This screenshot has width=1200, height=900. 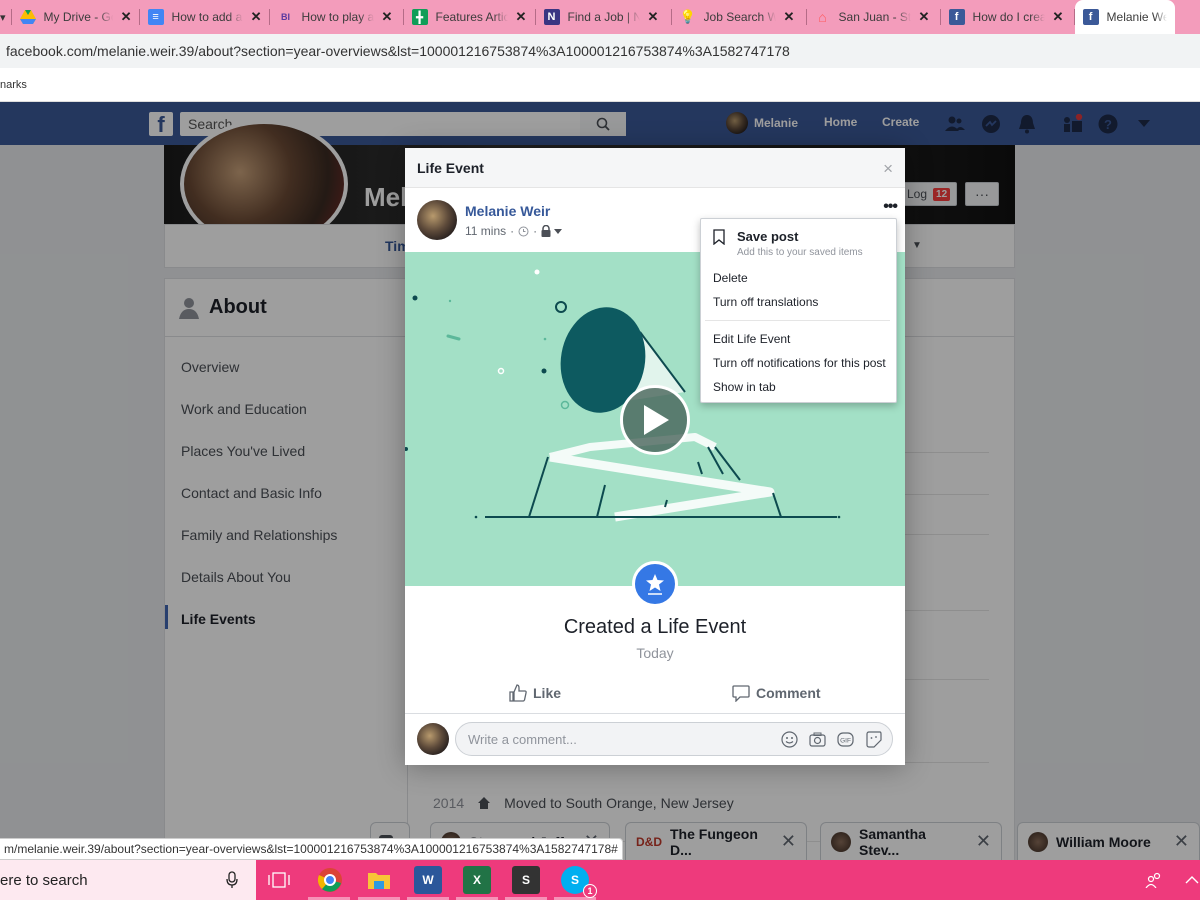 I want to click on sticker-icon, so click(x=873, y=739).